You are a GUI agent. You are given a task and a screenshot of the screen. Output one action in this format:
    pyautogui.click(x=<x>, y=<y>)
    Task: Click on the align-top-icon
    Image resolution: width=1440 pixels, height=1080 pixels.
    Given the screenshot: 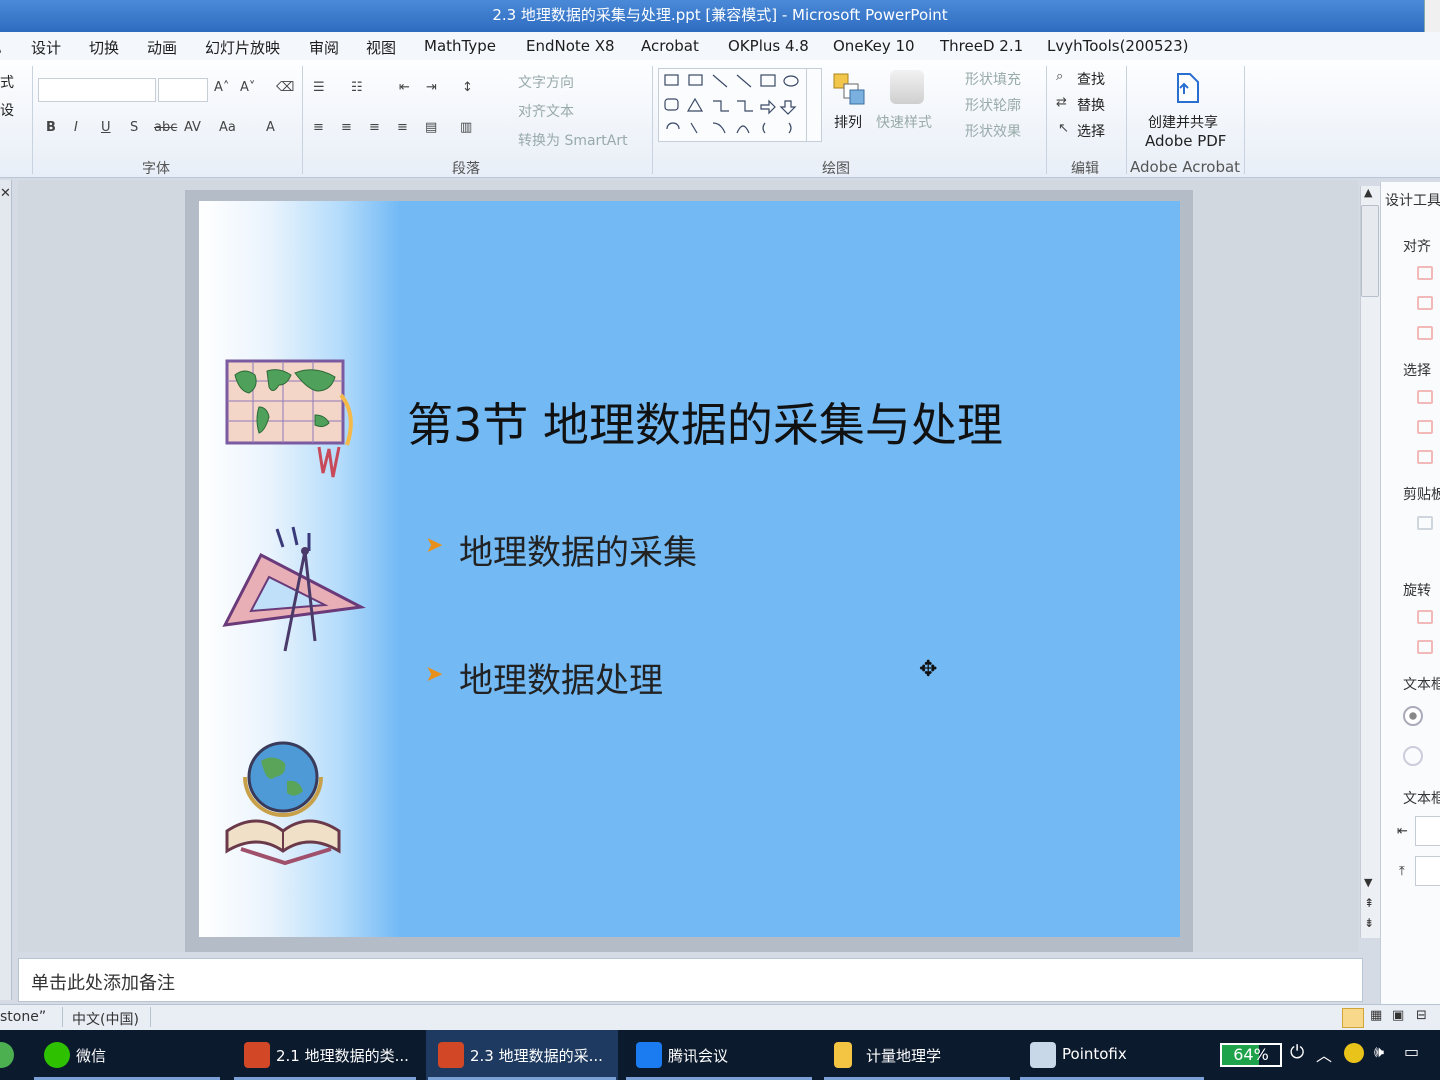 What is the action you would take?
    pyautogui.click(x=1425, y=303)
    